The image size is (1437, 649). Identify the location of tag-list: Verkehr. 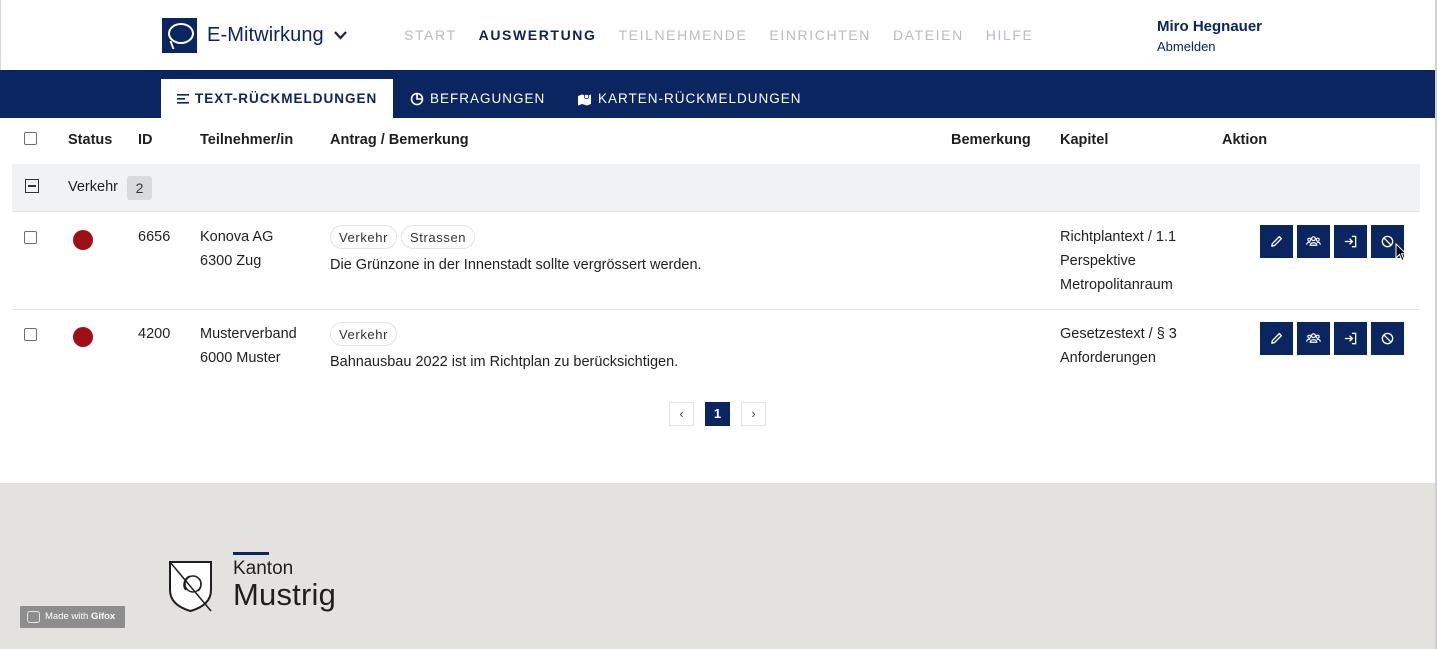
(364, 334).